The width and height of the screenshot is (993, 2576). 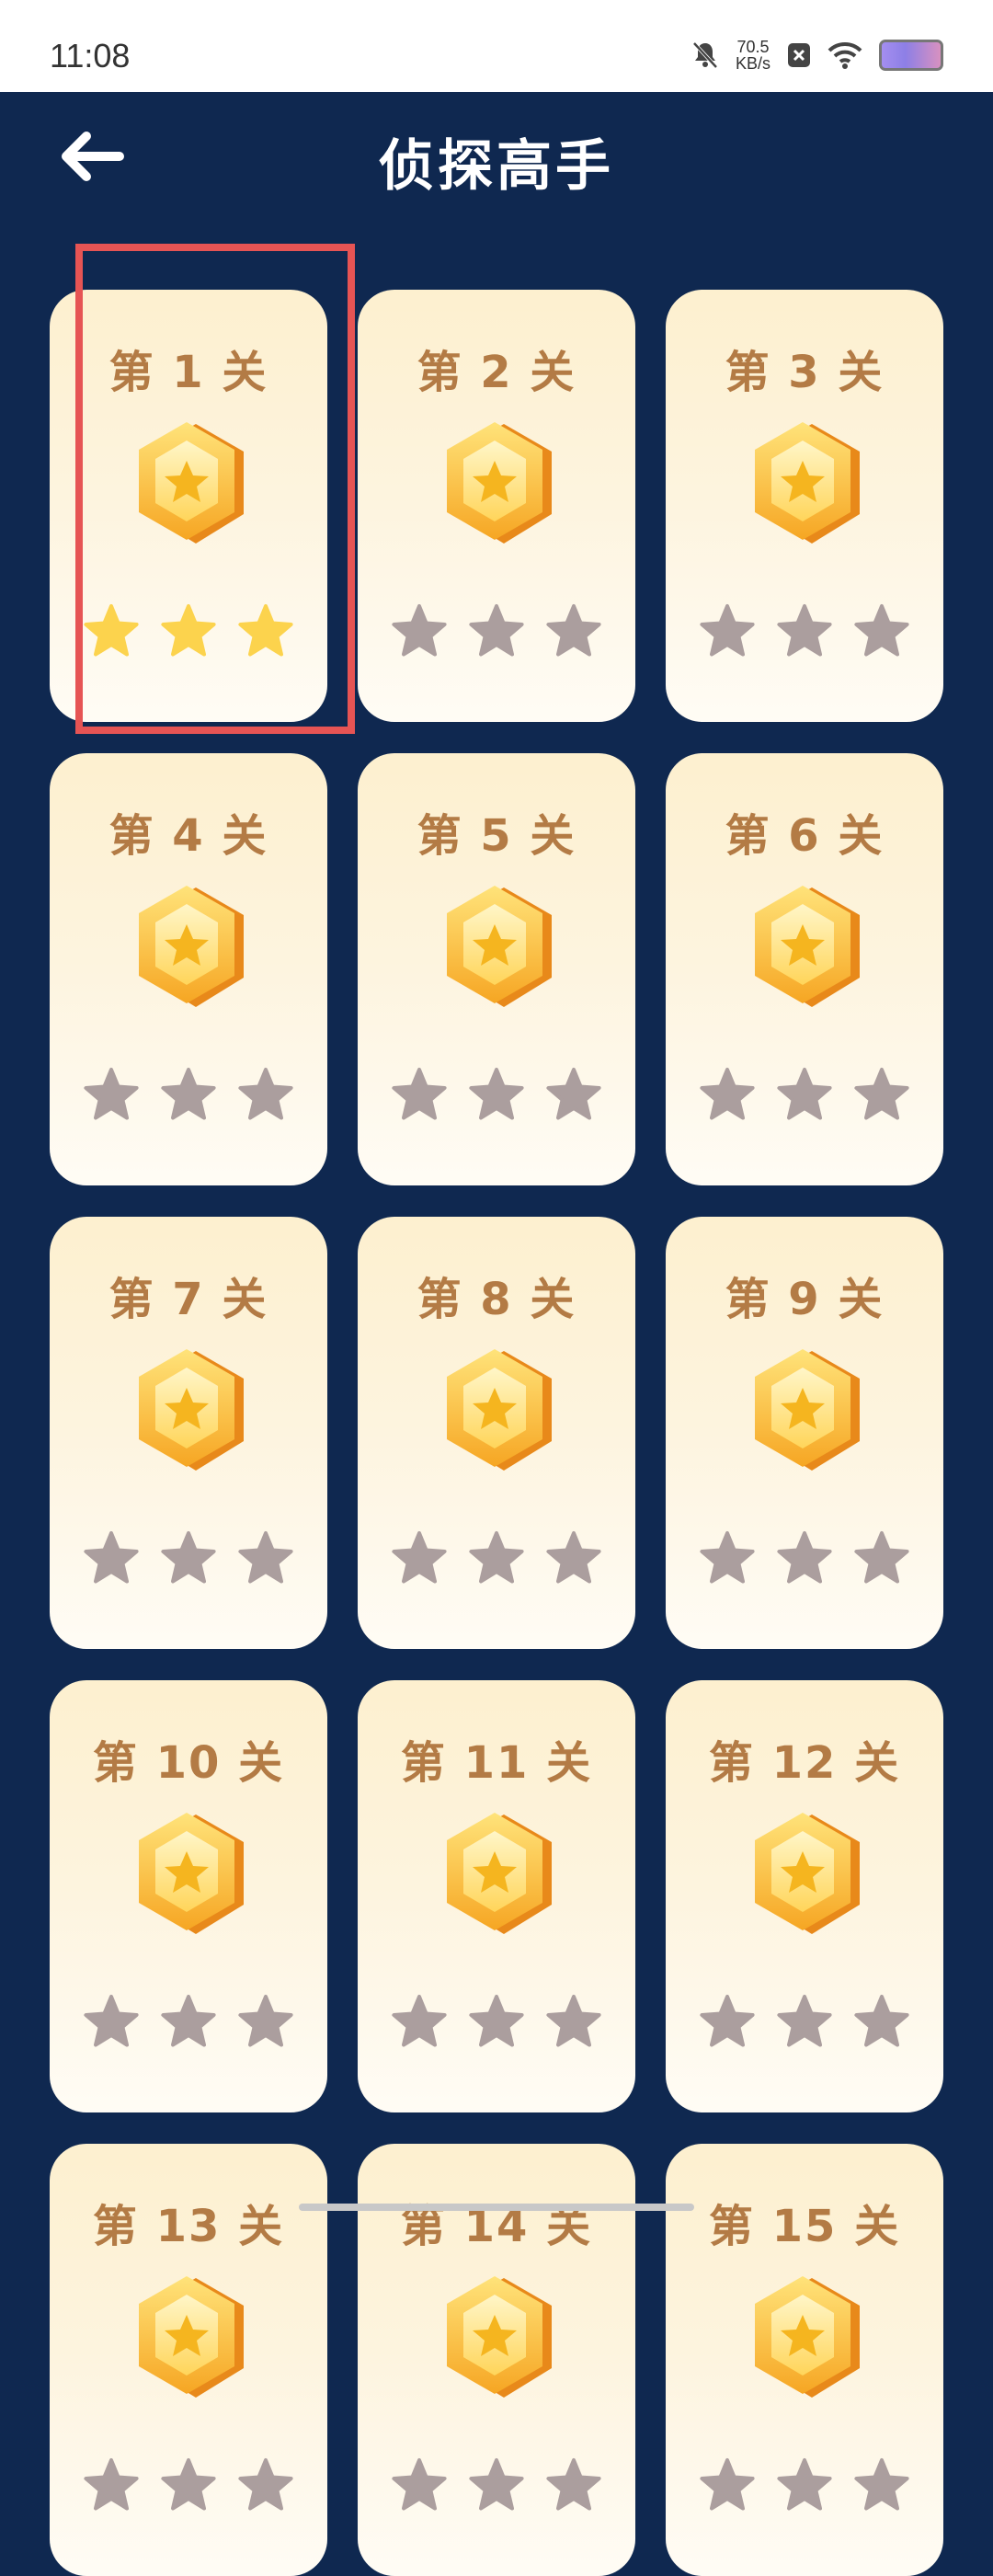 I want to click on level-card: 第 12 关, so click(x=804, y=1896).